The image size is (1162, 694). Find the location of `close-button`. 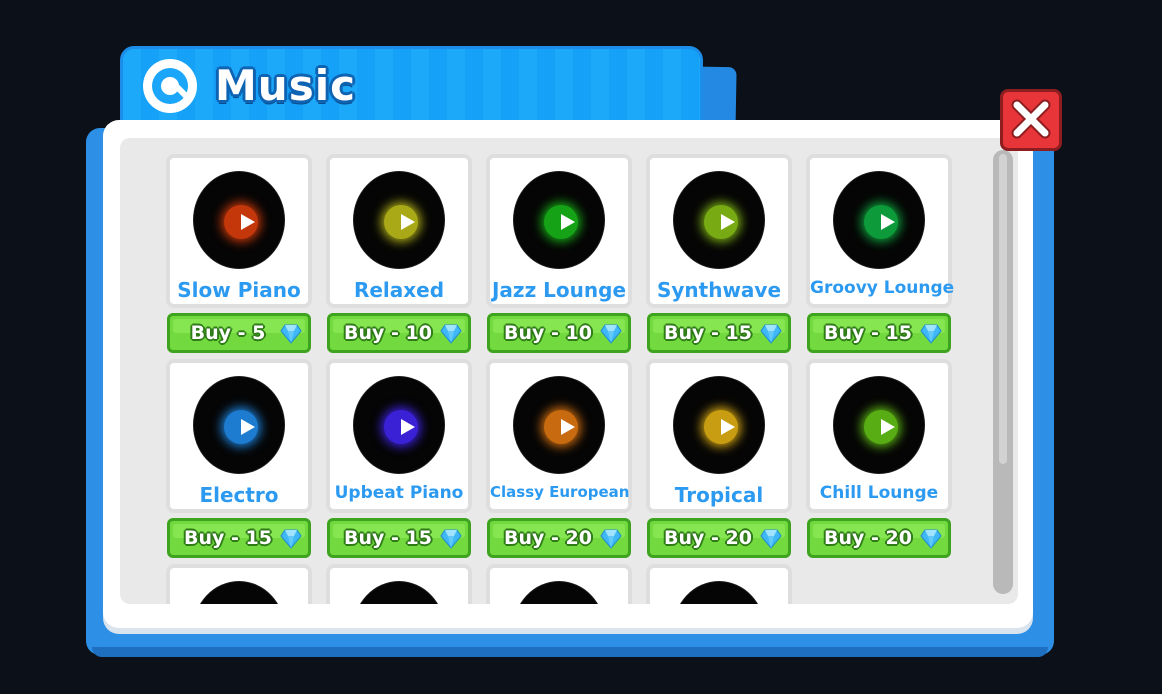

close-button is located at coordinates (1031, 120).